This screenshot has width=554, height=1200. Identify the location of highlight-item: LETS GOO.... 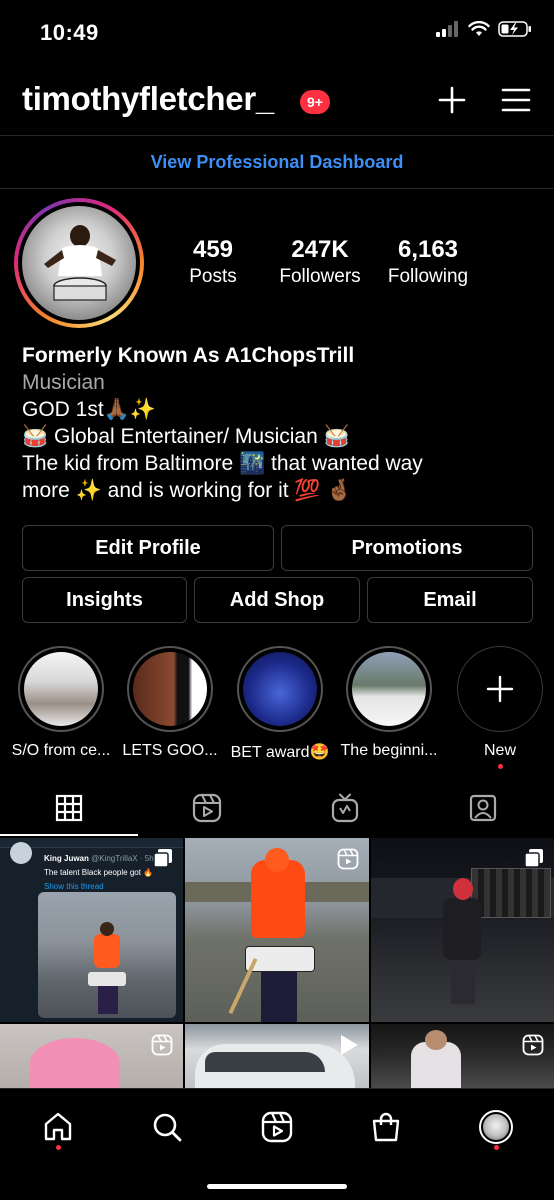
(170, 703).